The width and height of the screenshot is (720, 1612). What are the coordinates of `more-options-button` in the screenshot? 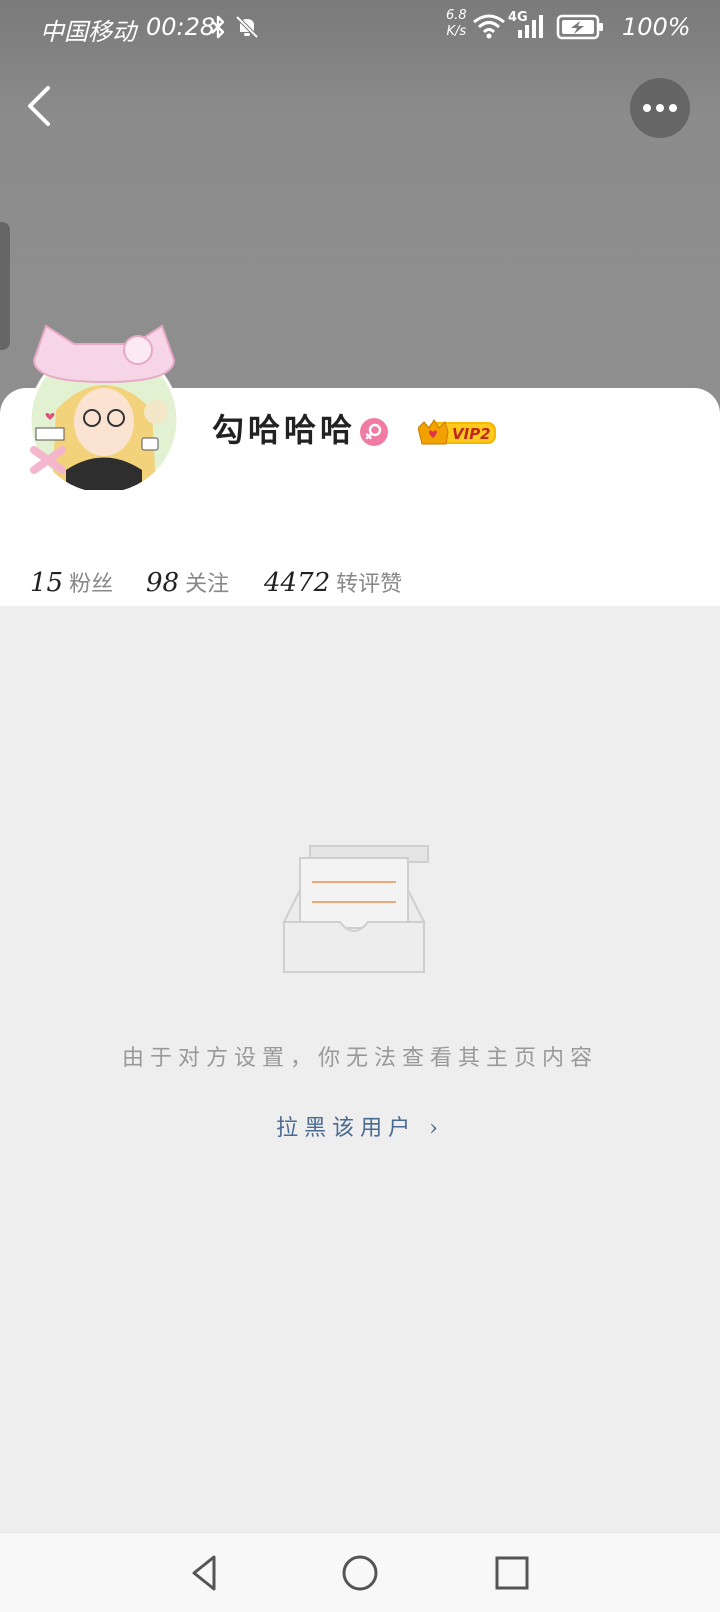 It's located at (660, 108).